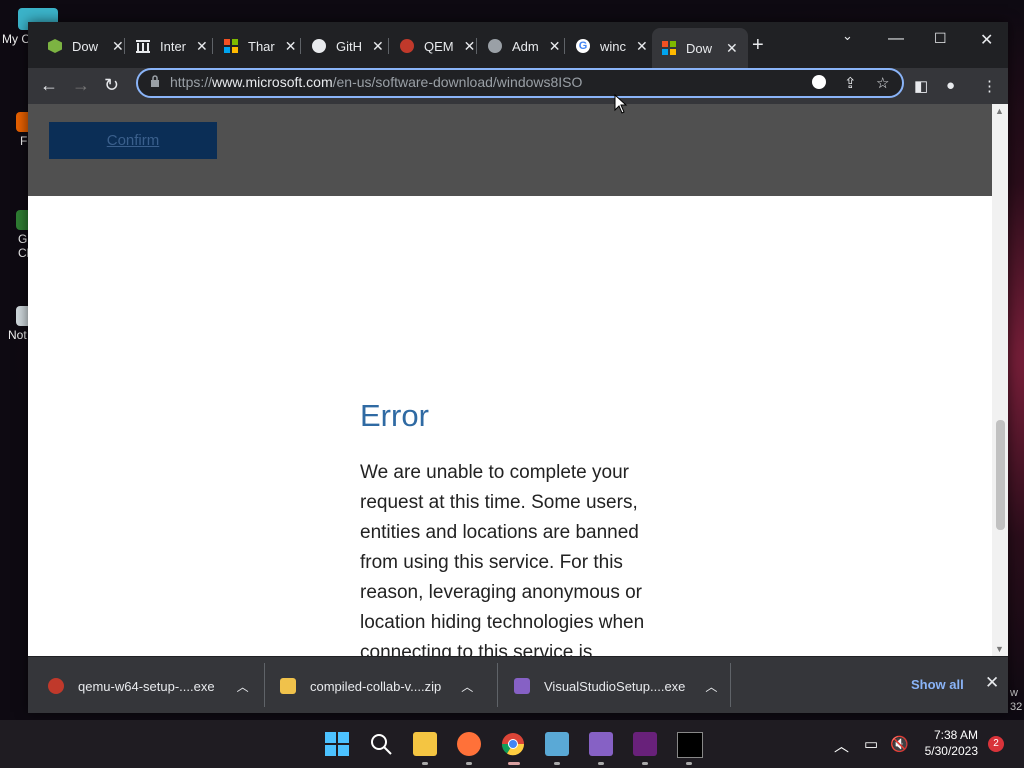 This screenshot has height=768, width=1024. What do you see at coordinates (29, 27) in the screenshot?
I see `desktop-icon-my-computer: My C` at bounding box center [29, 27].